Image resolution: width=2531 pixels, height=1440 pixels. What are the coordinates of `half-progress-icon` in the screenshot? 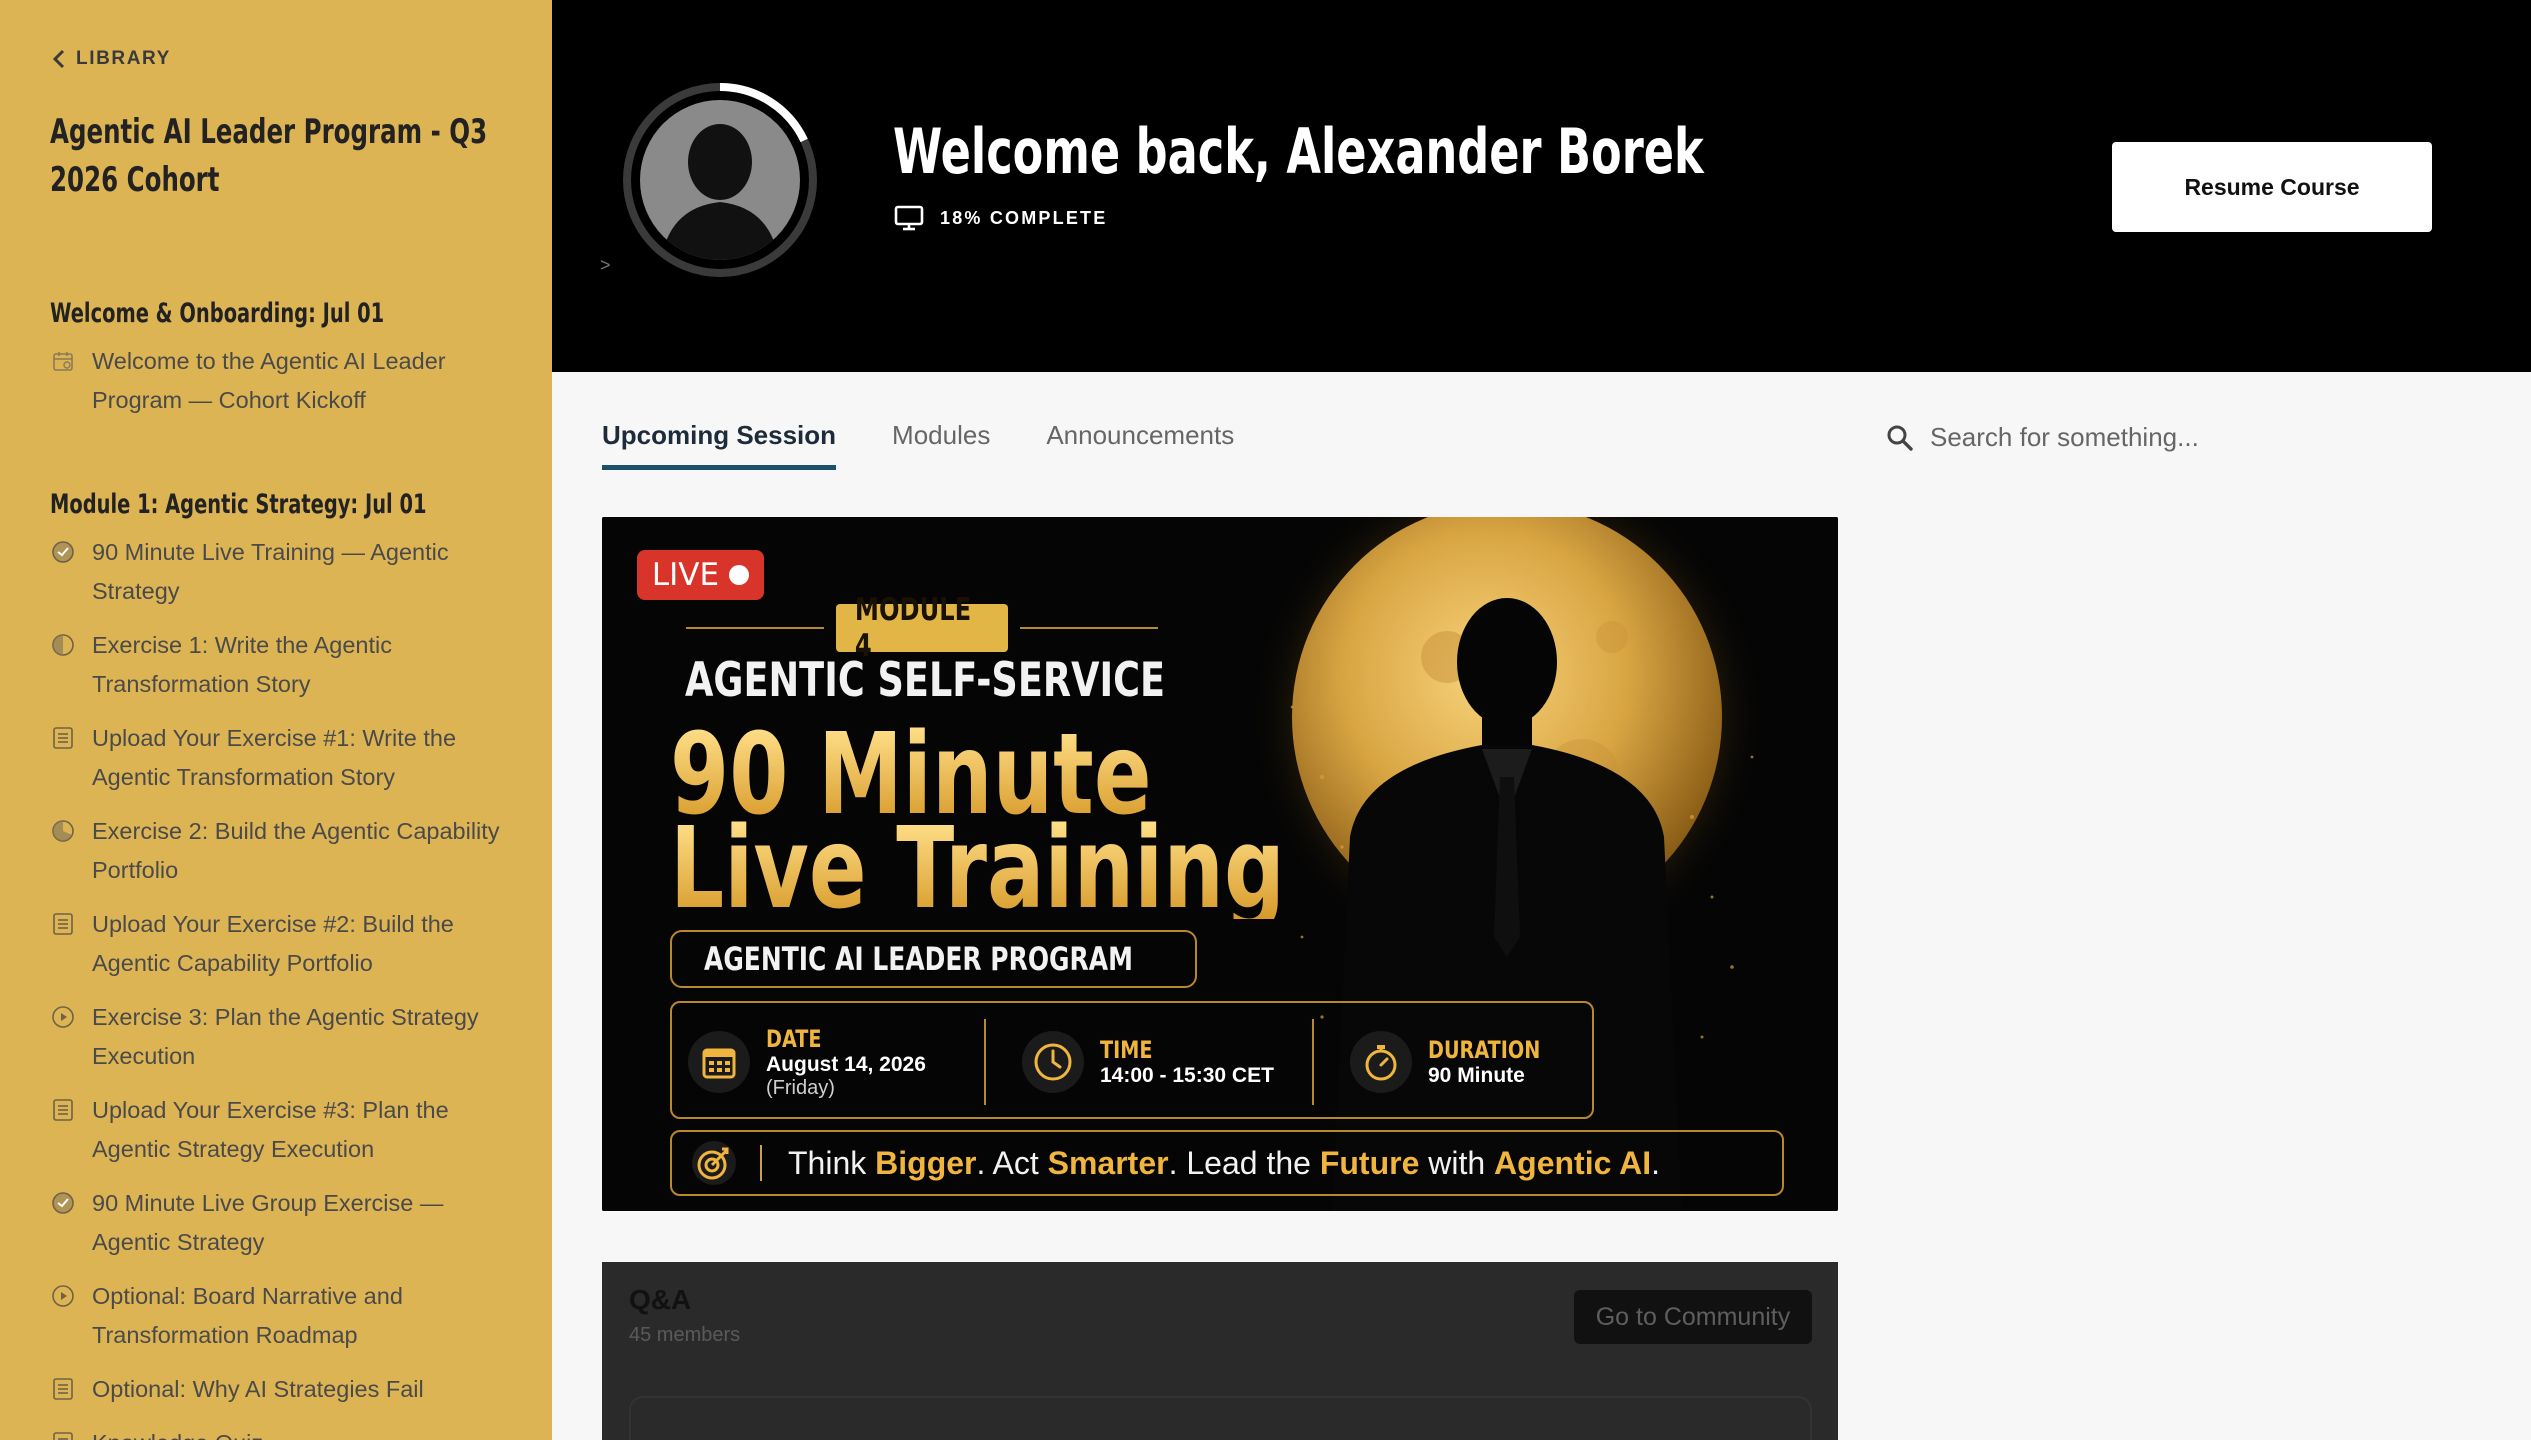 It's located at (63, 645).